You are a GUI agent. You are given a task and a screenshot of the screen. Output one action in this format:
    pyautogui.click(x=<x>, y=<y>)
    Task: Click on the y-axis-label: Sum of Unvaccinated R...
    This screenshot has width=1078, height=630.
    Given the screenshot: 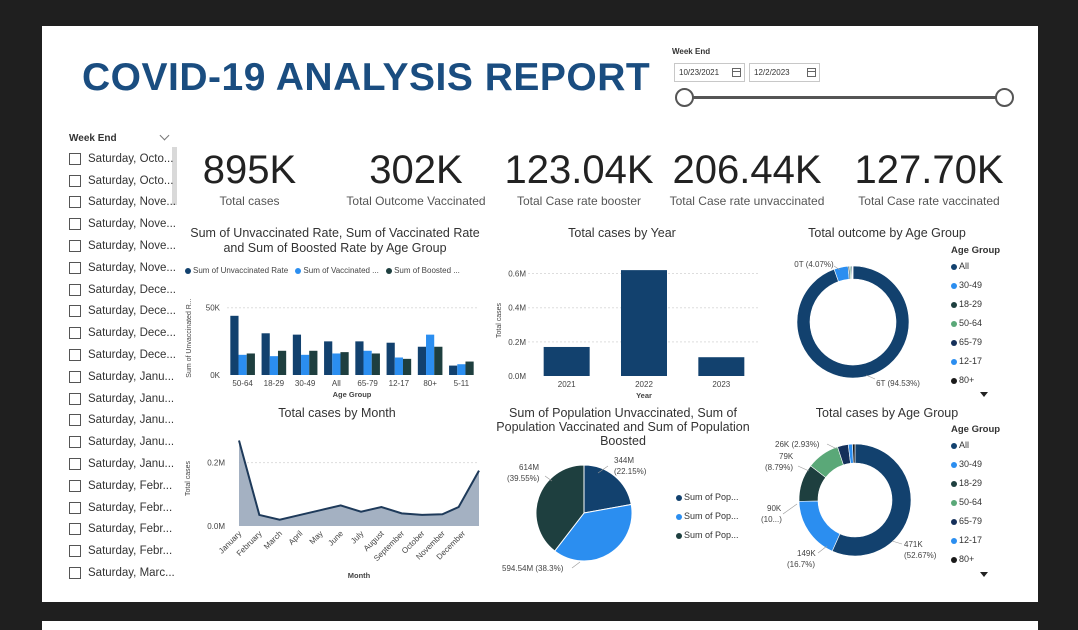 What is the action you would take?
    pyautogui.click(x=189, y=337)
    